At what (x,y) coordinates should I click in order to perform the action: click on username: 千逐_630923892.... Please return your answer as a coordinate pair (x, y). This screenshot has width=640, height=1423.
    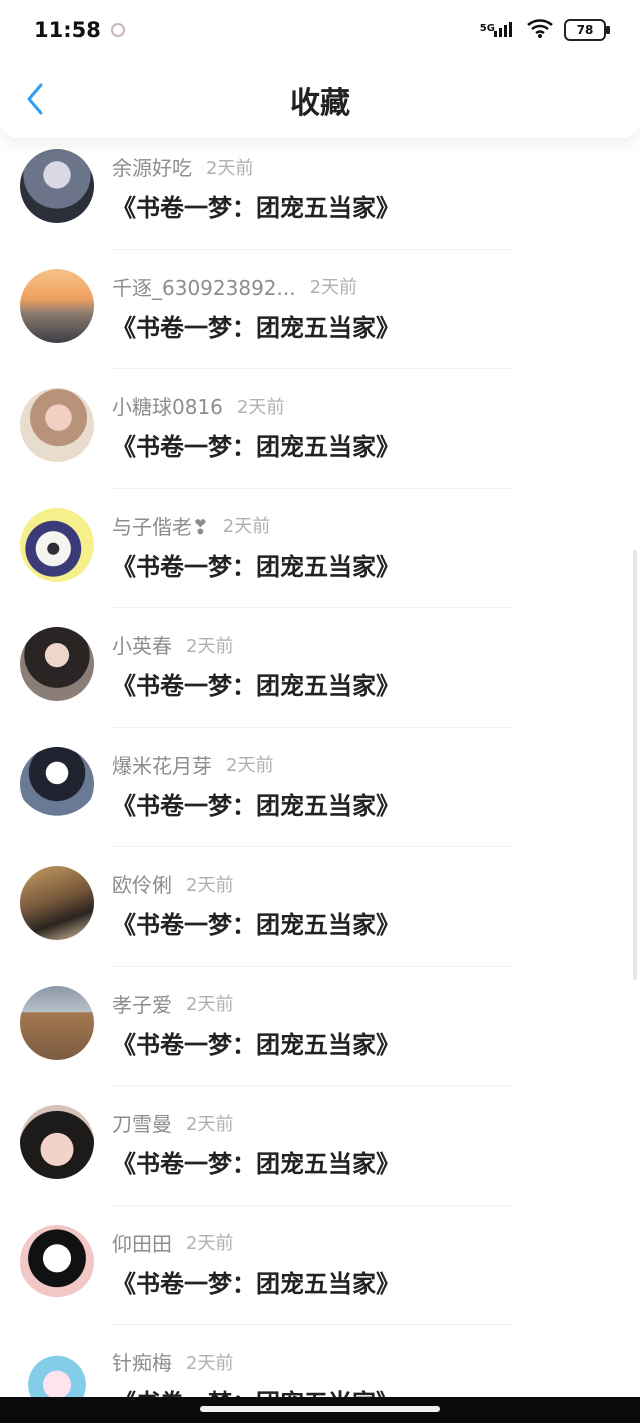
    Looking at the image, I should click on (204, 286).